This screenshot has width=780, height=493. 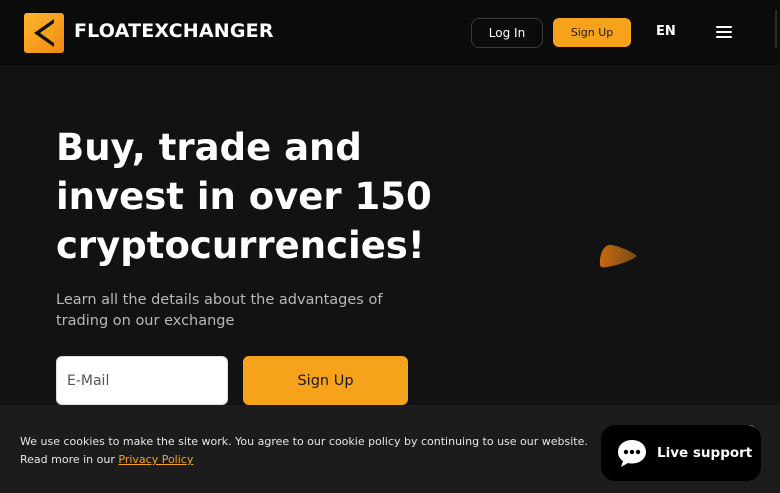 I want to click on live-support-widget: Live support, so click(x=681, y=453).